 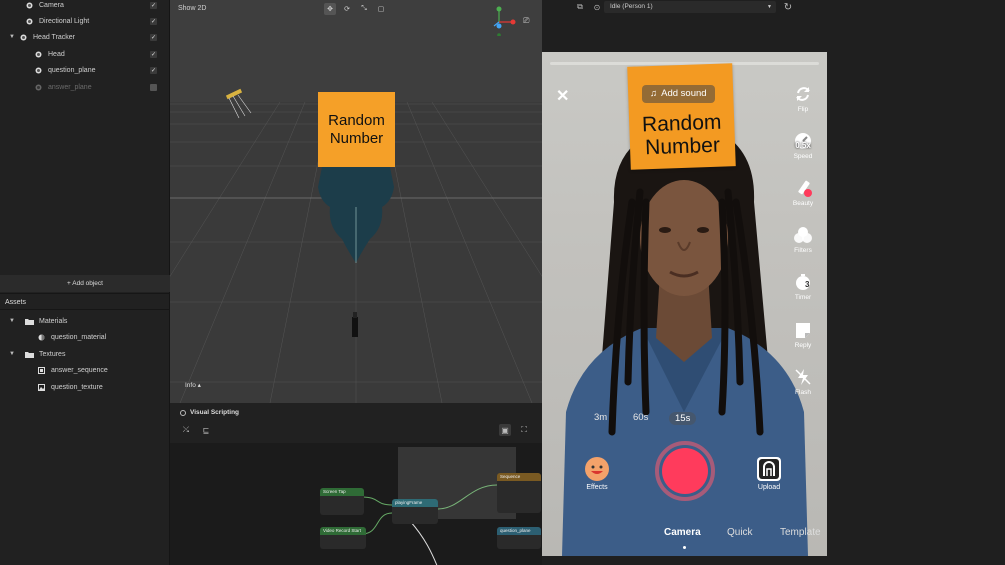 What do you see at coordinates (803, 203) in the screenshot?
I see `beauty-label: Beauty` at bounding box center [803, 203].